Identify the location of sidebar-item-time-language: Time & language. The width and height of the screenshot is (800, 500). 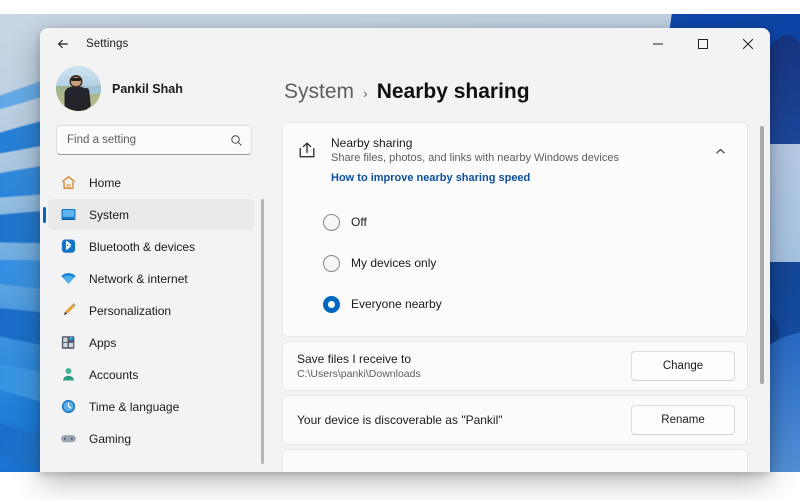
(151, 406).